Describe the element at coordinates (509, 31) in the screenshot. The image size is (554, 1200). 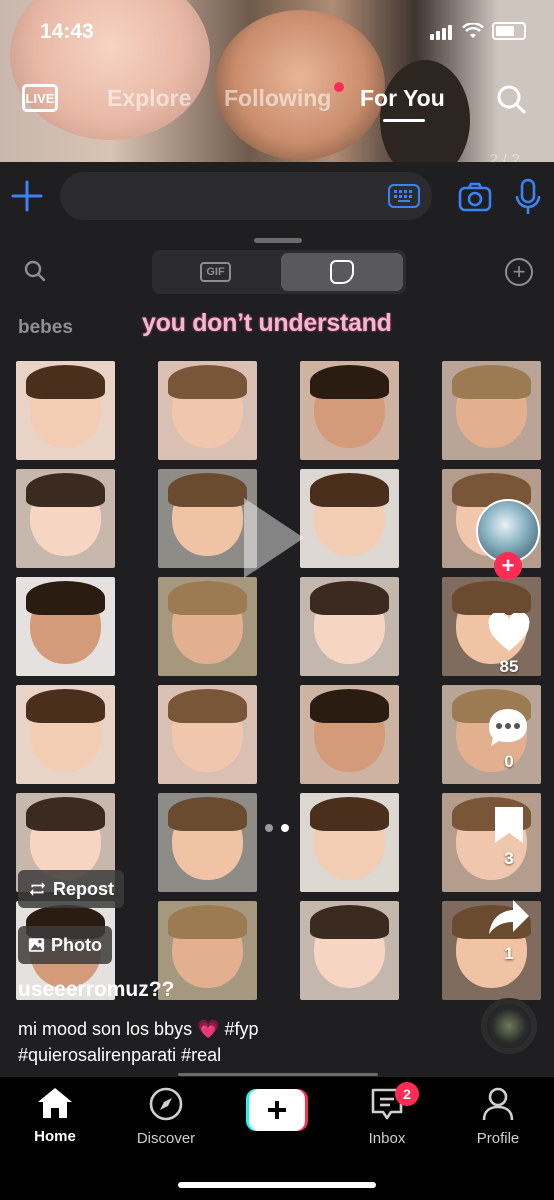
I see `battery-icon` at that location.